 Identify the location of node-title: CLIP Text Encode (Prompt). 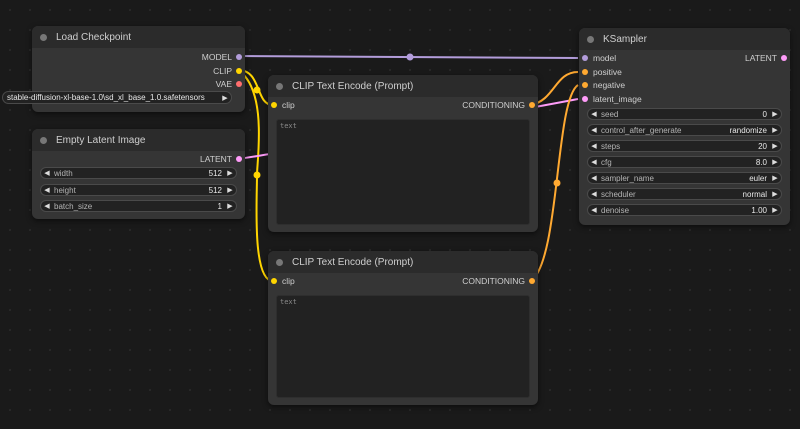
(353, 86).